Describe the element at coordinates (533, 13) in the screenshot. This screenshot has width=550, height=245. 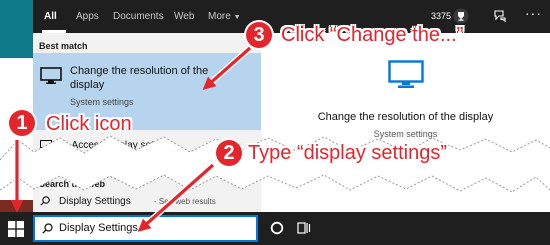
I see `more-options-icon: ···` at that location.